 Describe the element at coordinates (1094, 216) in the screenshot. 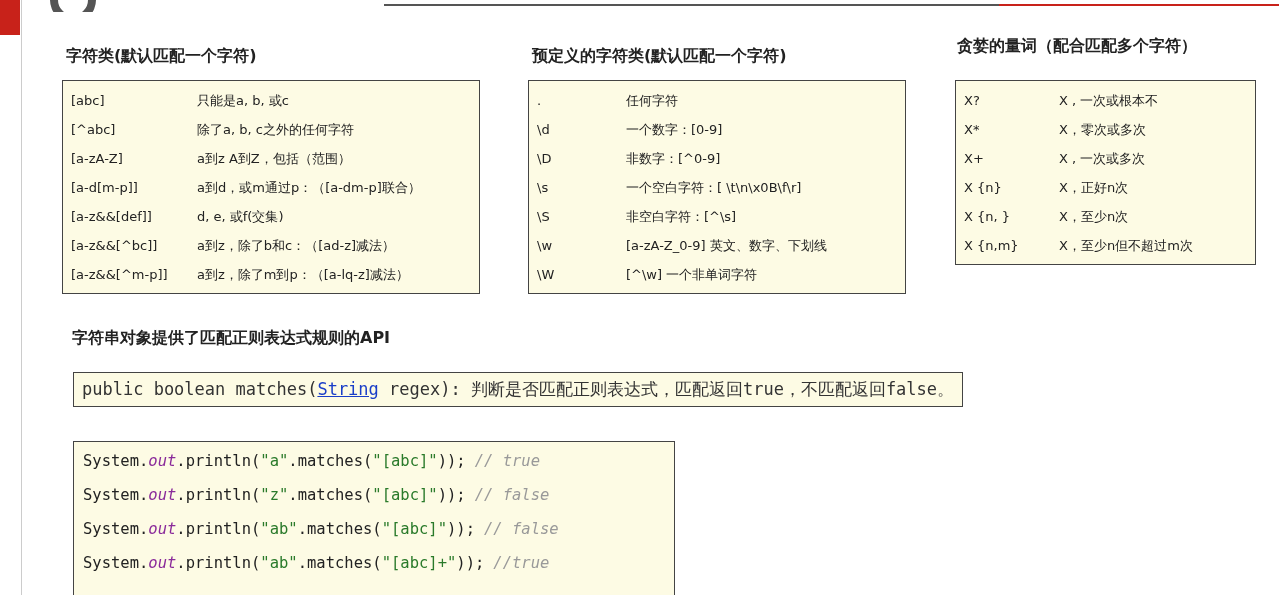

I see `meaning-text: X，至少n次` at that location.